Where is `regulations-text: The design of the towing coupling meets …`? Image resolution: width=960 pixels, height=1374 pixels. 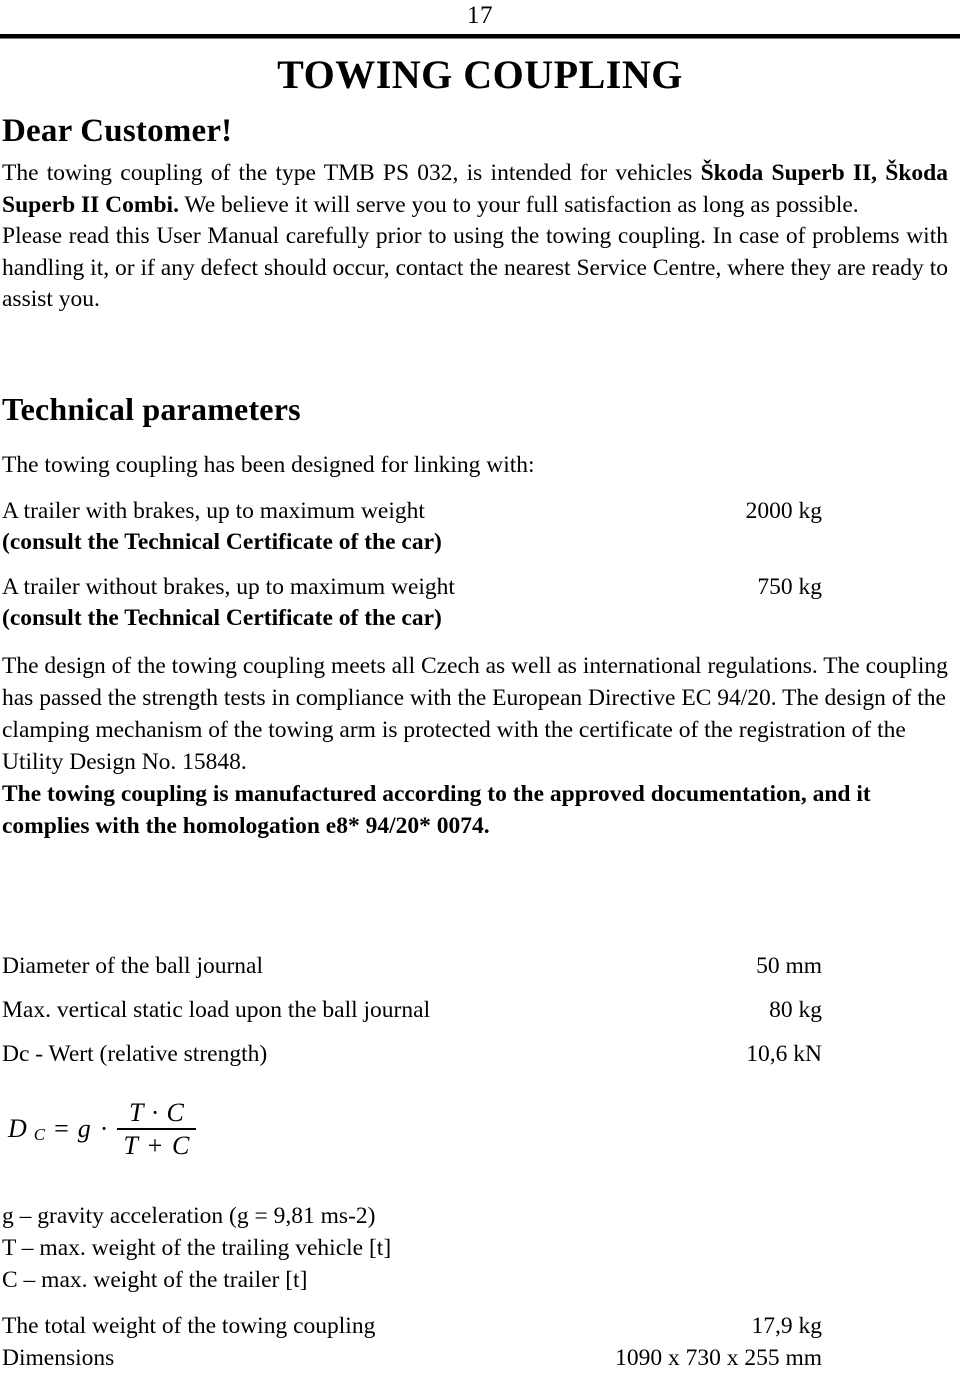 regulations-text: The design of the towing coupling meets … is located at coordinates (475, 746).